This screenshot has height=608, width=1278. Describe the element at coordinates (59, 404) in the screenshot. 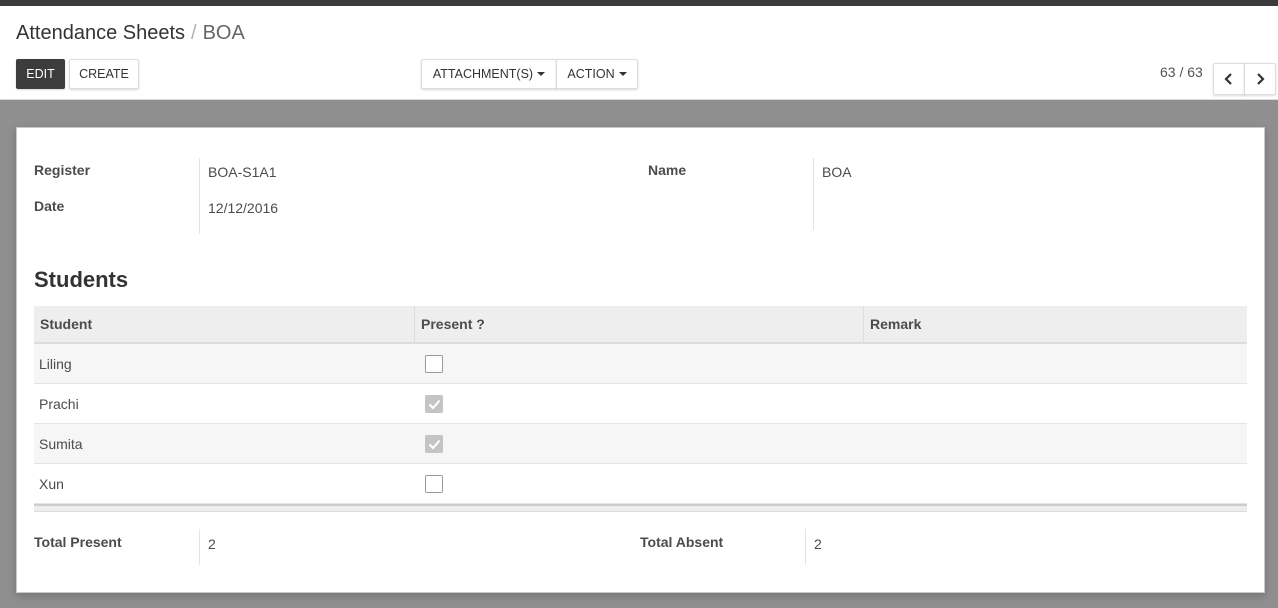

I see `student-name: Prachi` at that location.